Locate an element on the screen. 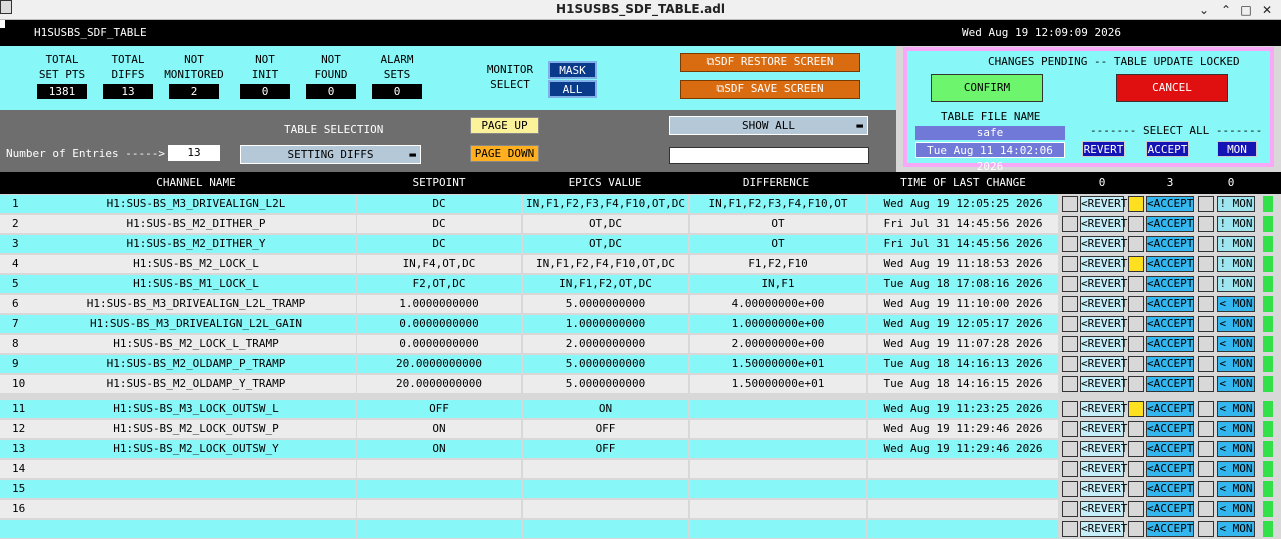  page-up-button: PAGE UP is located at coordinates (504, 125).